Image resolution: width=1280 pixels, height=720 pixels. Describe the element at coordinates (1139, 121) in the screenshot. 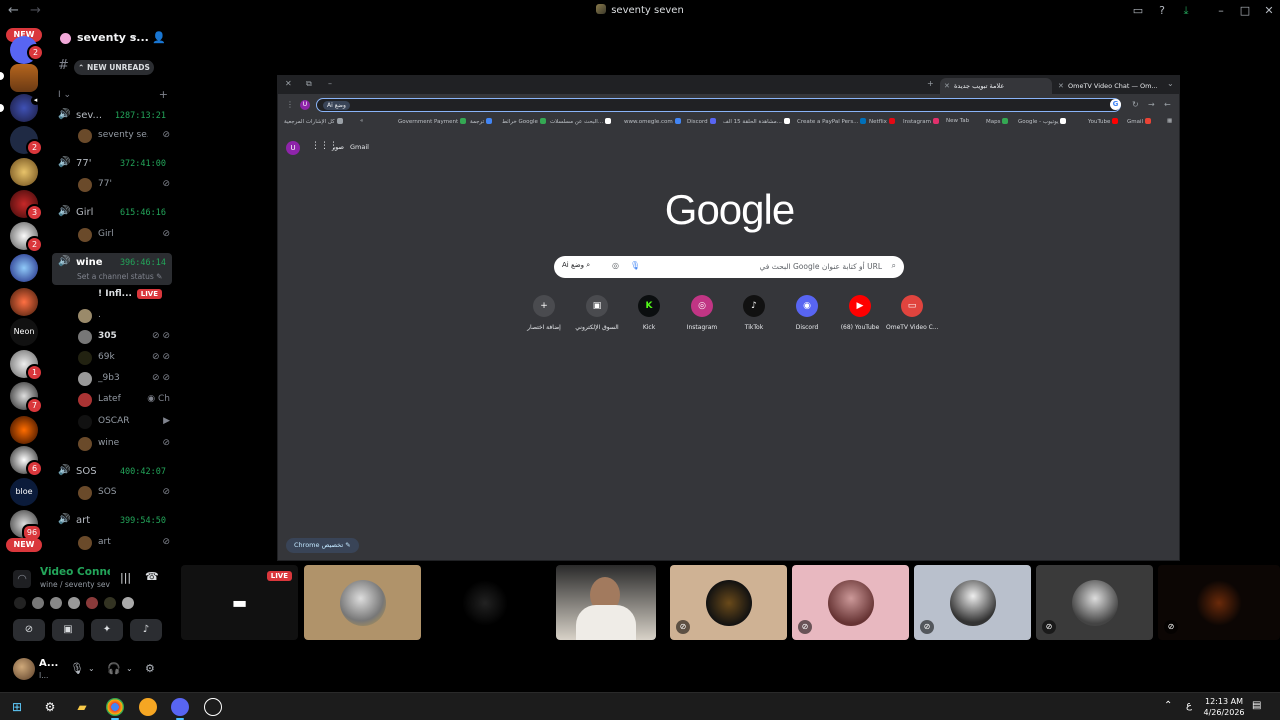

I see `bookmark: Gmail` at that location.